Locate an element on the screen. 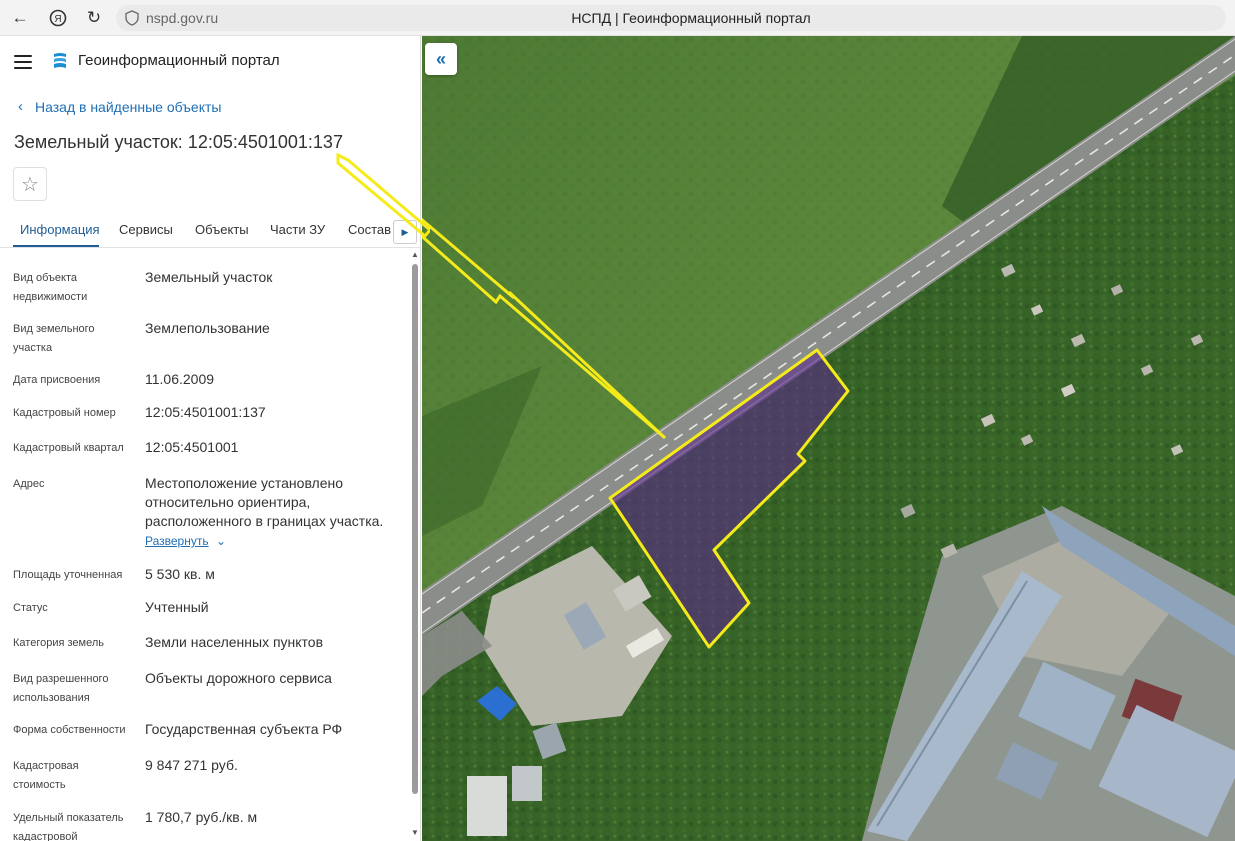 This screenshot has width=1235, height=841. page-title: Земельный участок: 12:05:4501001:137 is located at coordinates (178, 142).